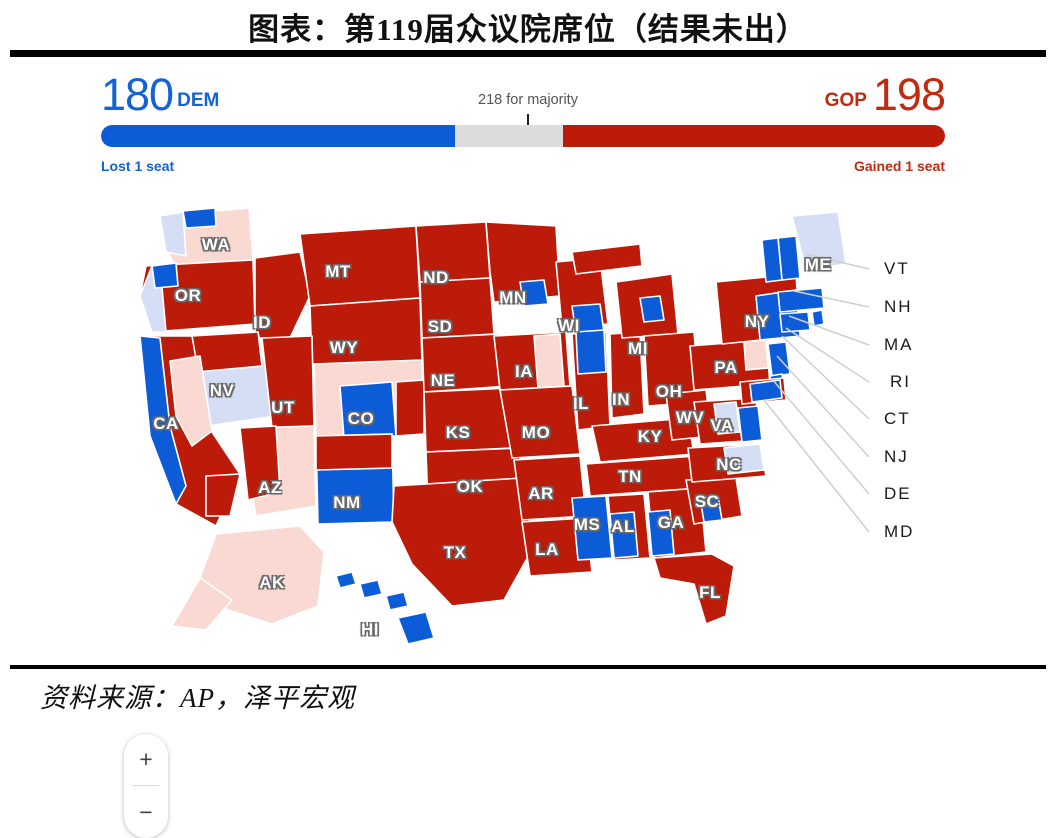  I want to click on state-label-ga: GA, so click(671, 522).